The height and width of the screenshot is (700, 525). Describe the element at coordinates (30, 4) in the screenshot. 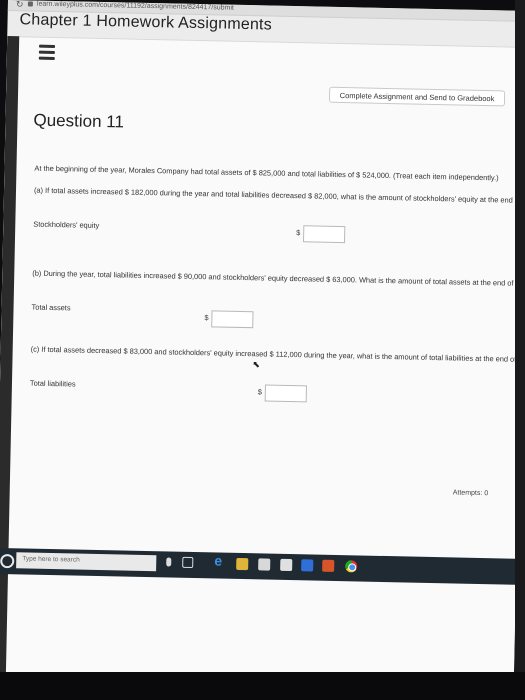

I see `lock-icon` at that location.